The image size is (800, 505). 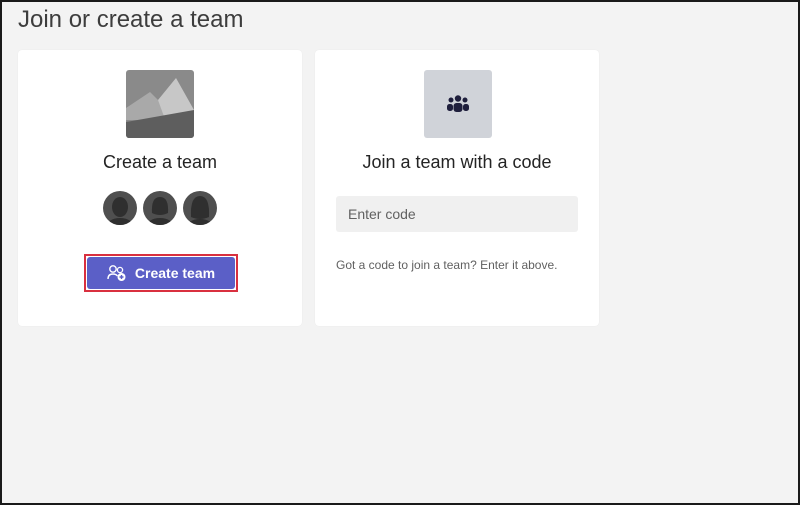 I want to click on create-team-title: Create a team, so click(x=160, y=162).